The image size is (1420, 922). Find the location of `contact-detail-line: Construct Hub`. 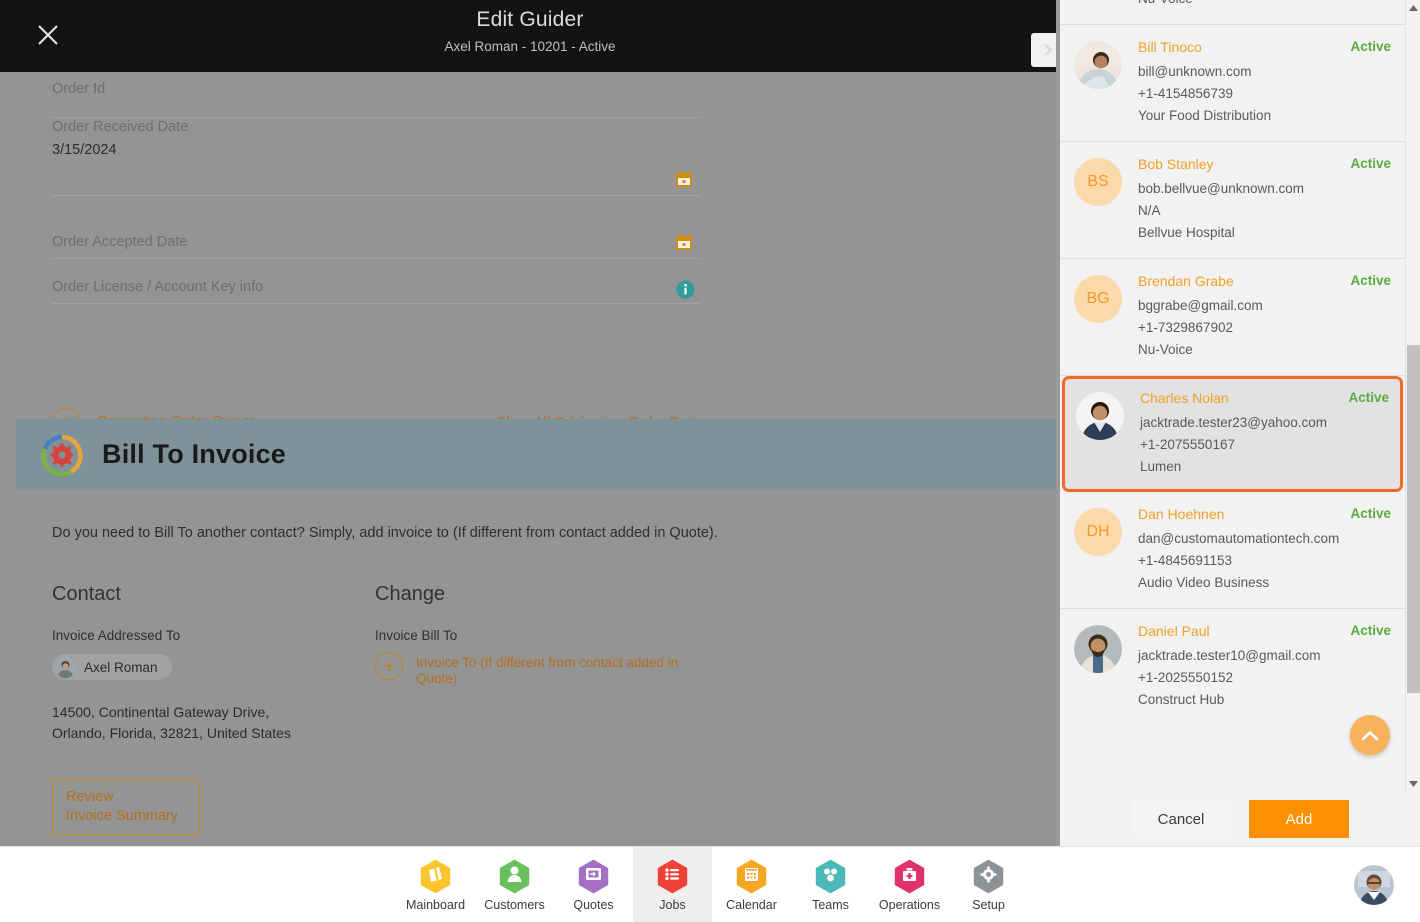

contact-detail-line: Construct Hub is located at coordinates (1181, 699).